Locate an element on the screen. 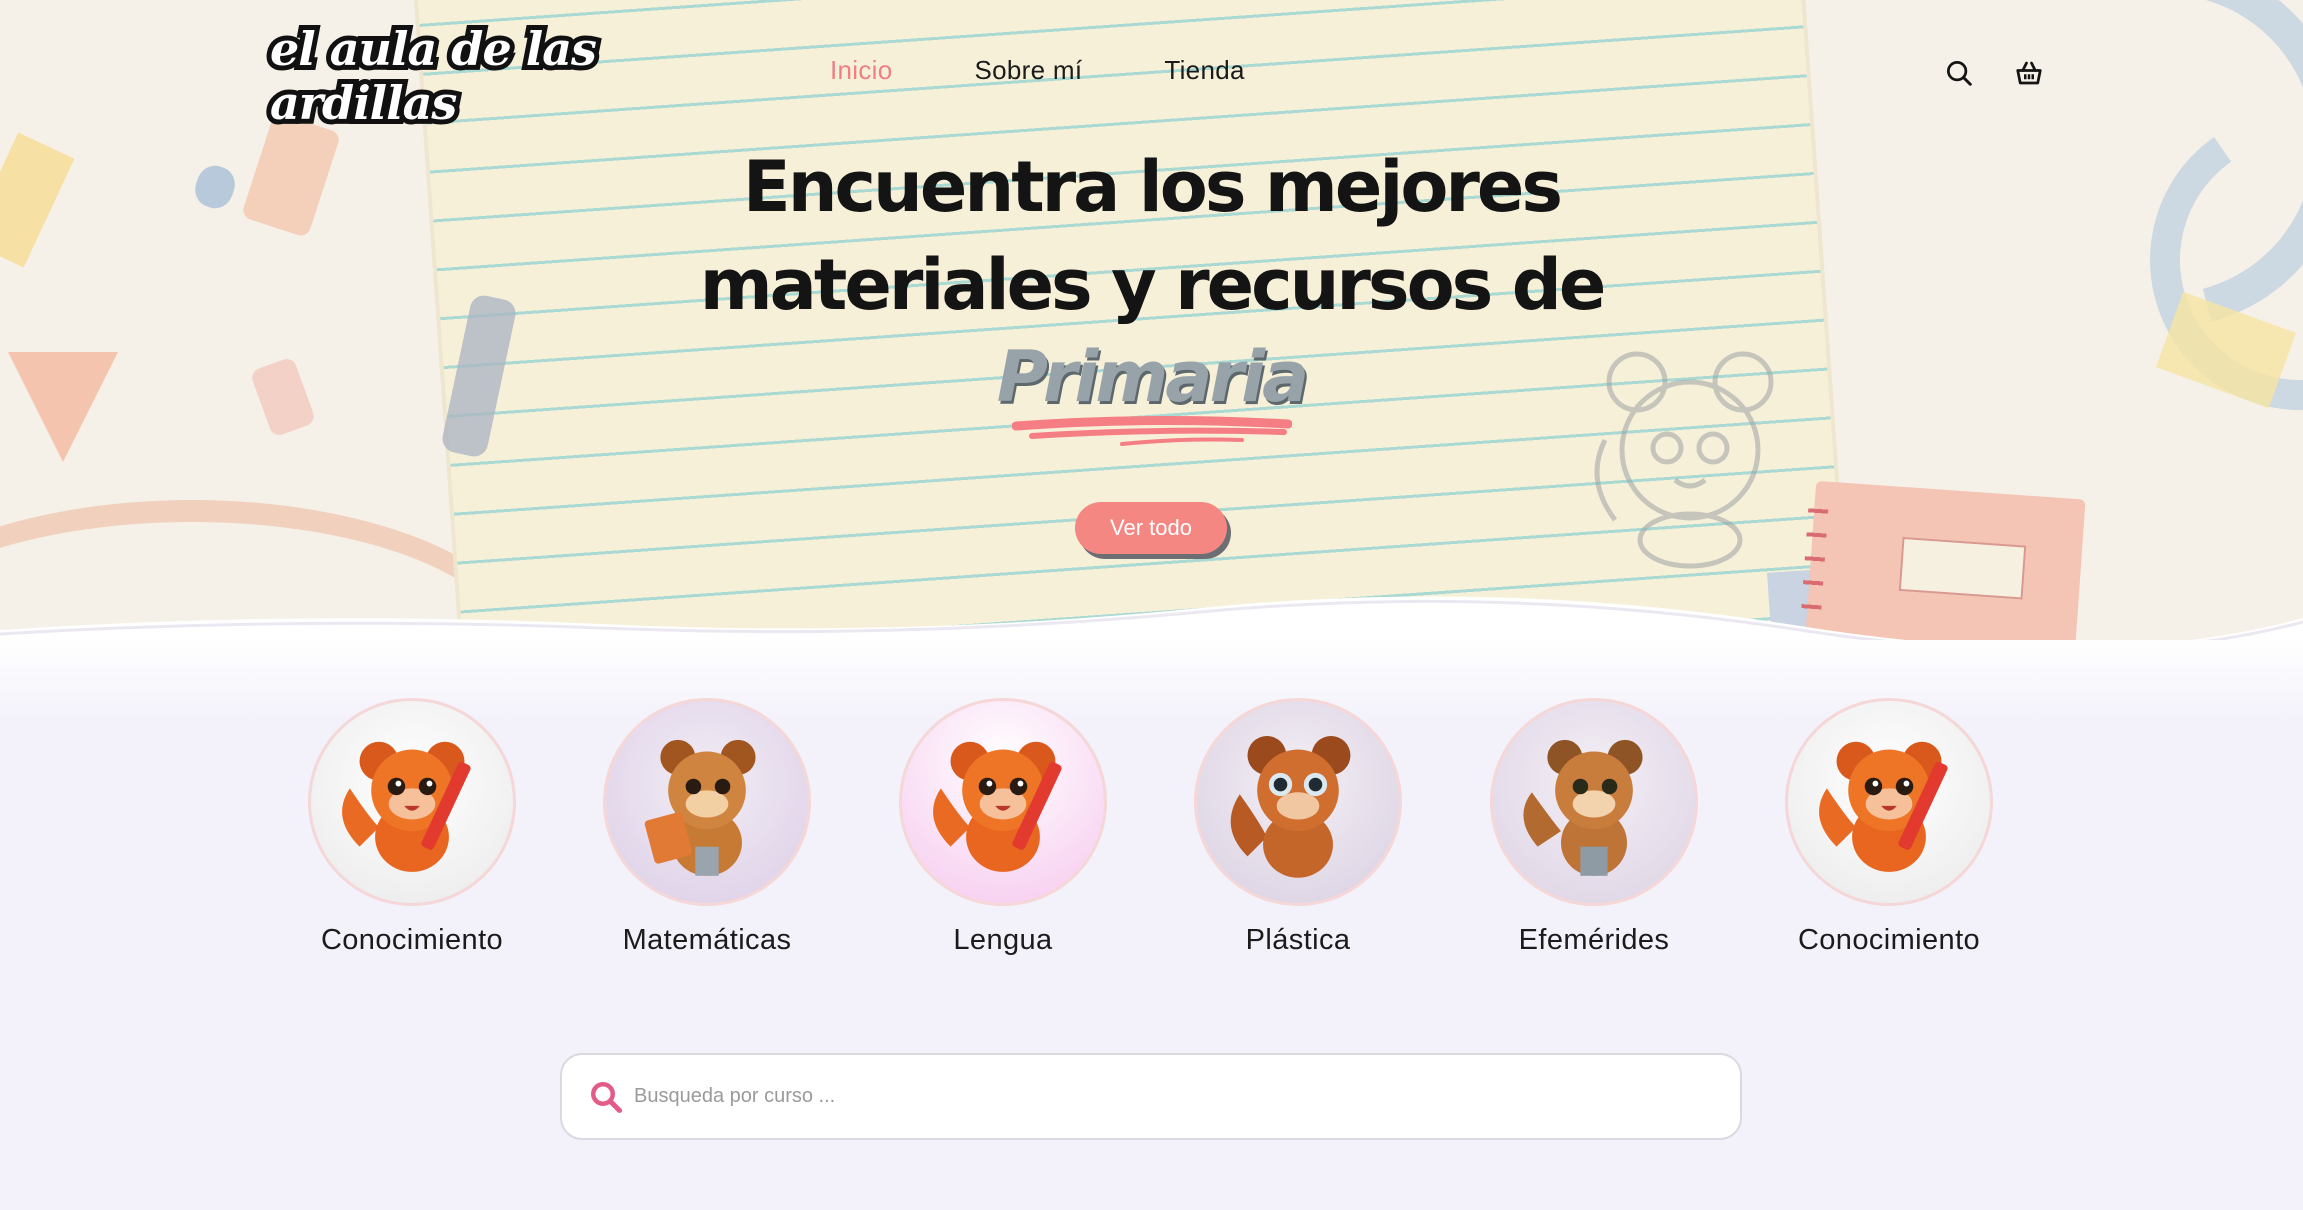 Image resolution: width=2303 pixels, height=1210 pixels. hero-title-line-1: Encuentra los mejores is located at coordinates (1152, 187).